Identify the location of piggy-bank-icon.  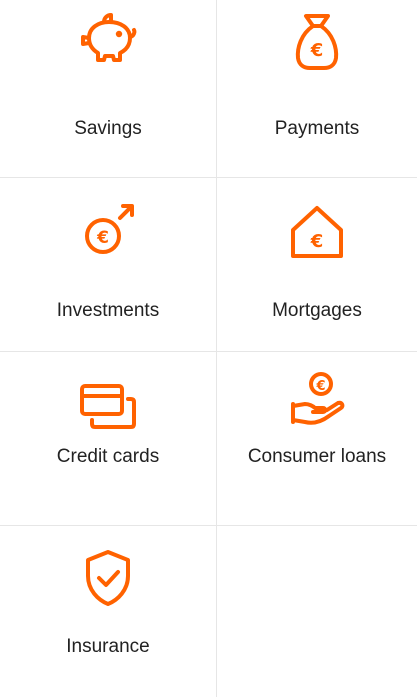
(108, 42).